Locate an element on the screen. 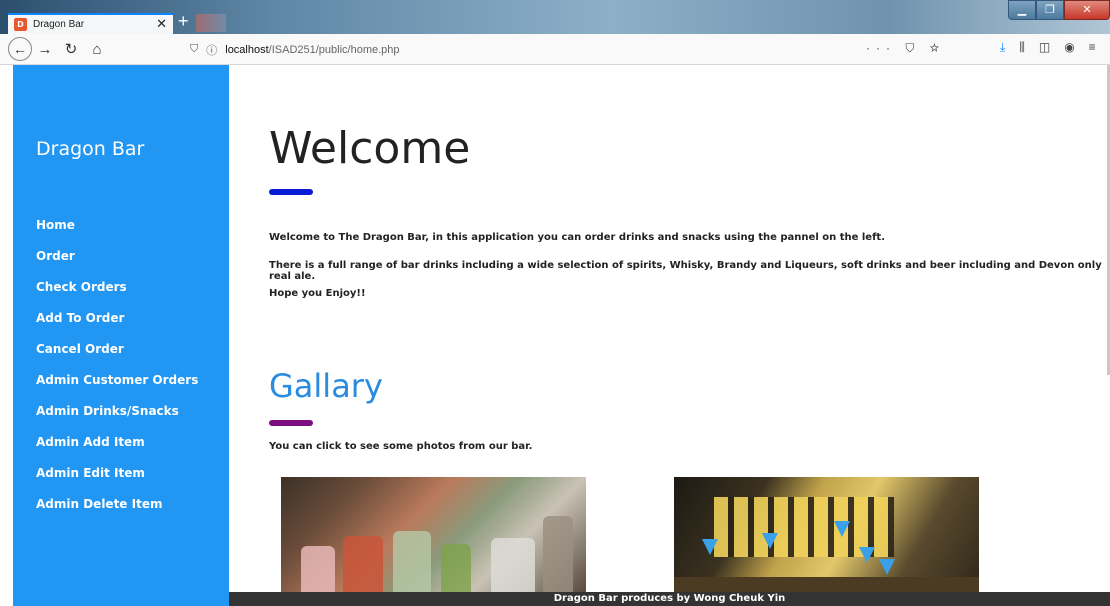  gallery-photo-bar-interior is located at coordinates (826, 541).